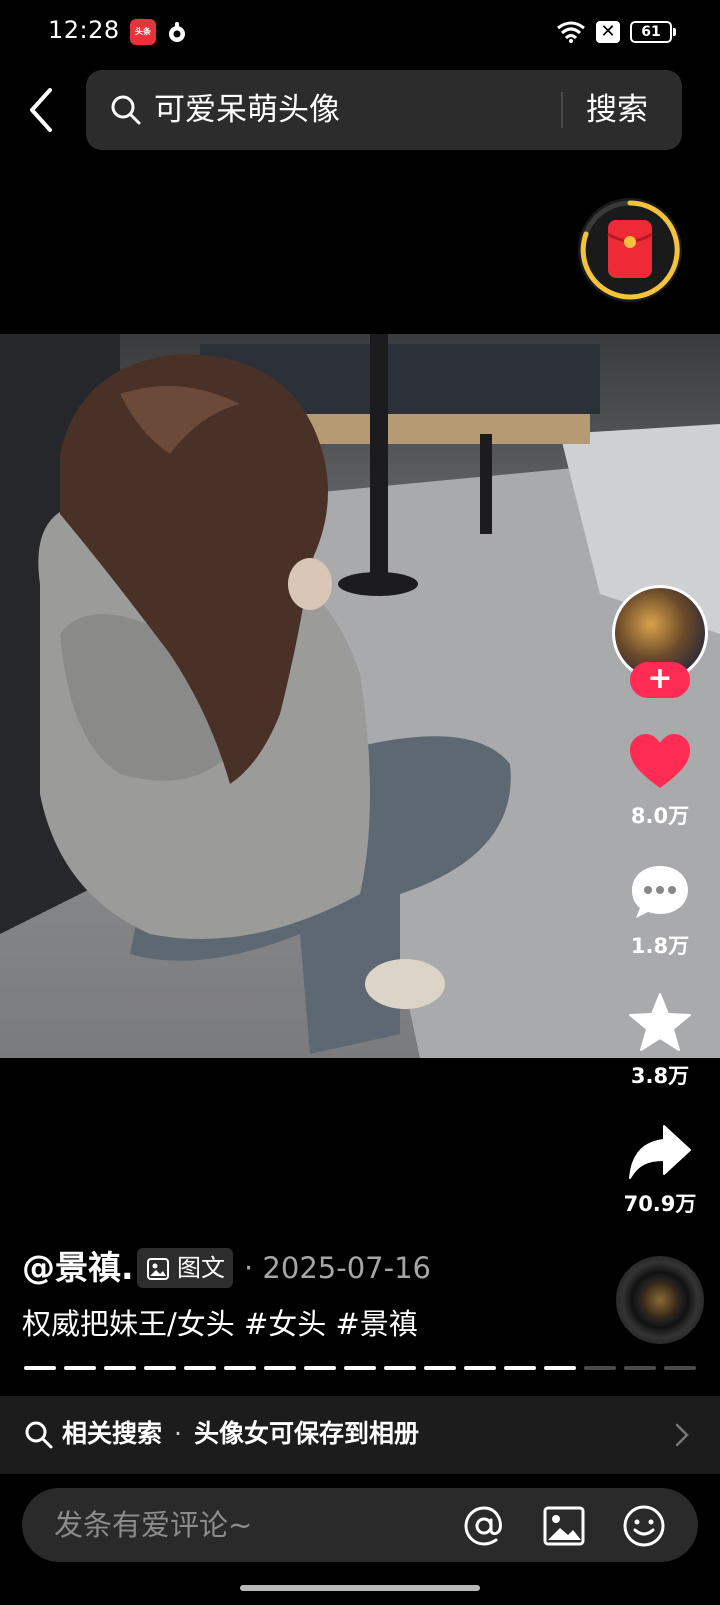 The width and height of the screenshot is (720, 1605). I want to click on share-arrow-icon, so click(660, 1152).